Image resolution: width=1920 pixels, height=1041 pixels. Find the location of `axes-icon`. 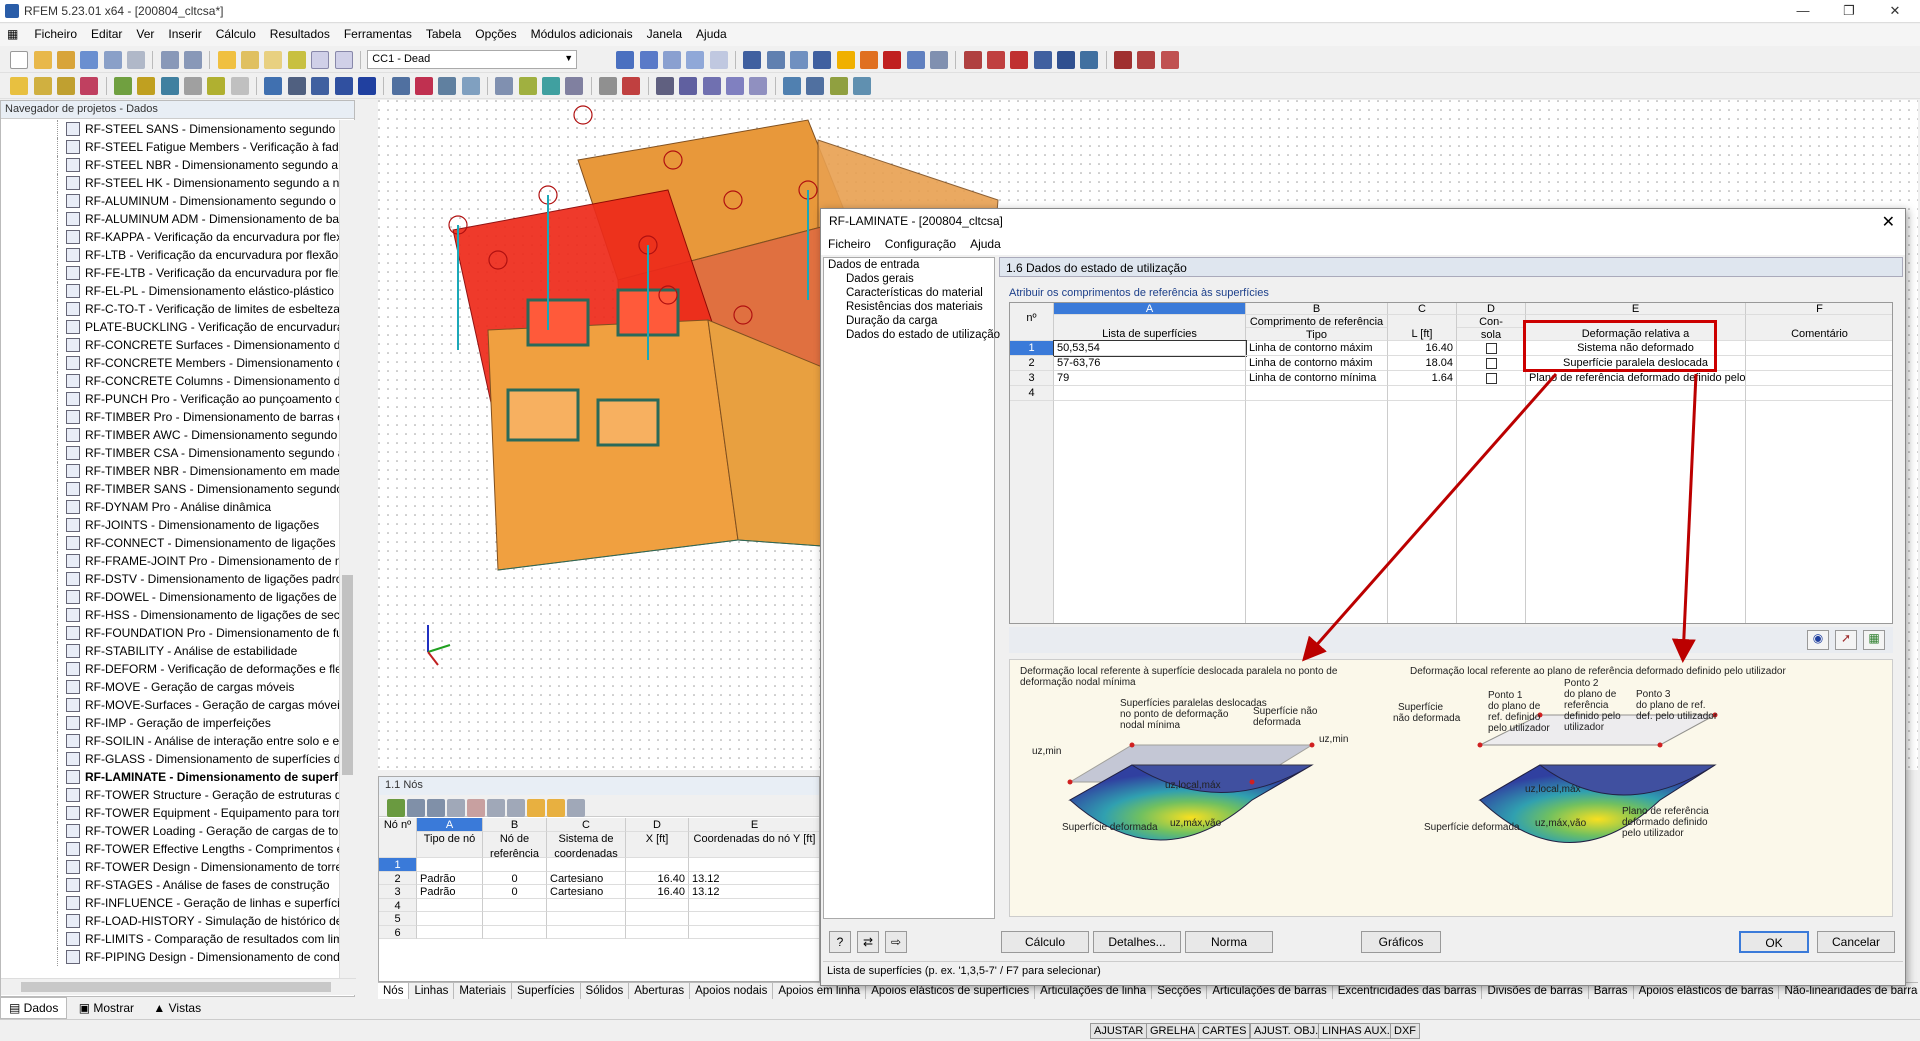

axes-icon is located at coordinates (815, 86).